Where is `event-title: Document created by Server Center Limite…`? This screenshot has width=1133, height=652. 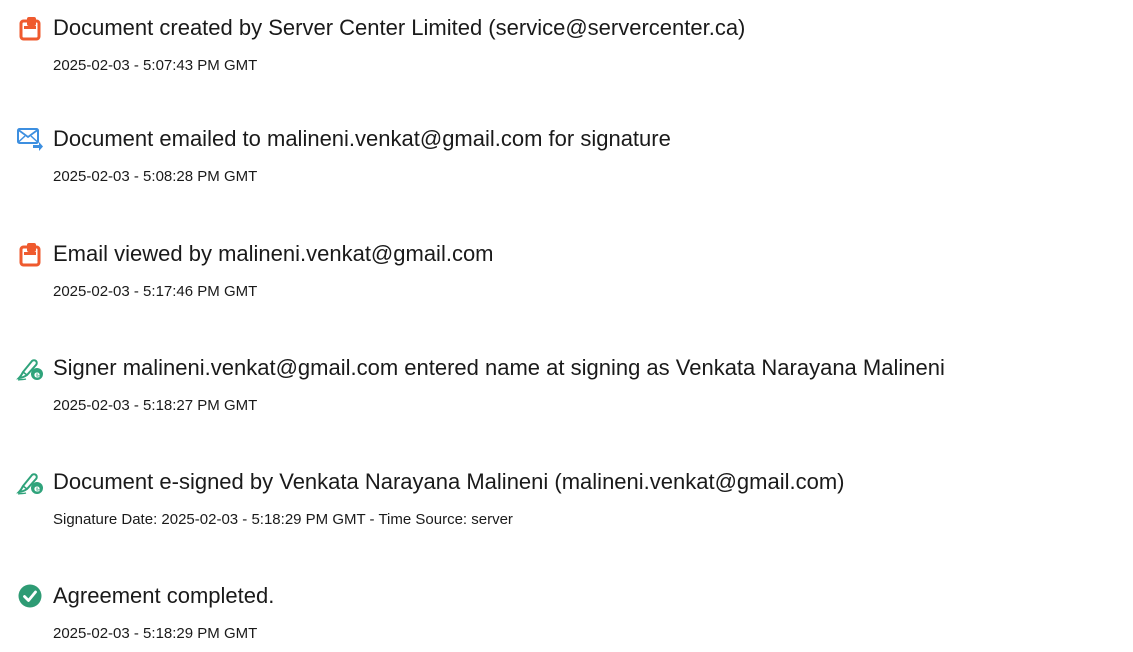
event-title: Document created by Server Center Limite… is located at coordinates (399, 27).